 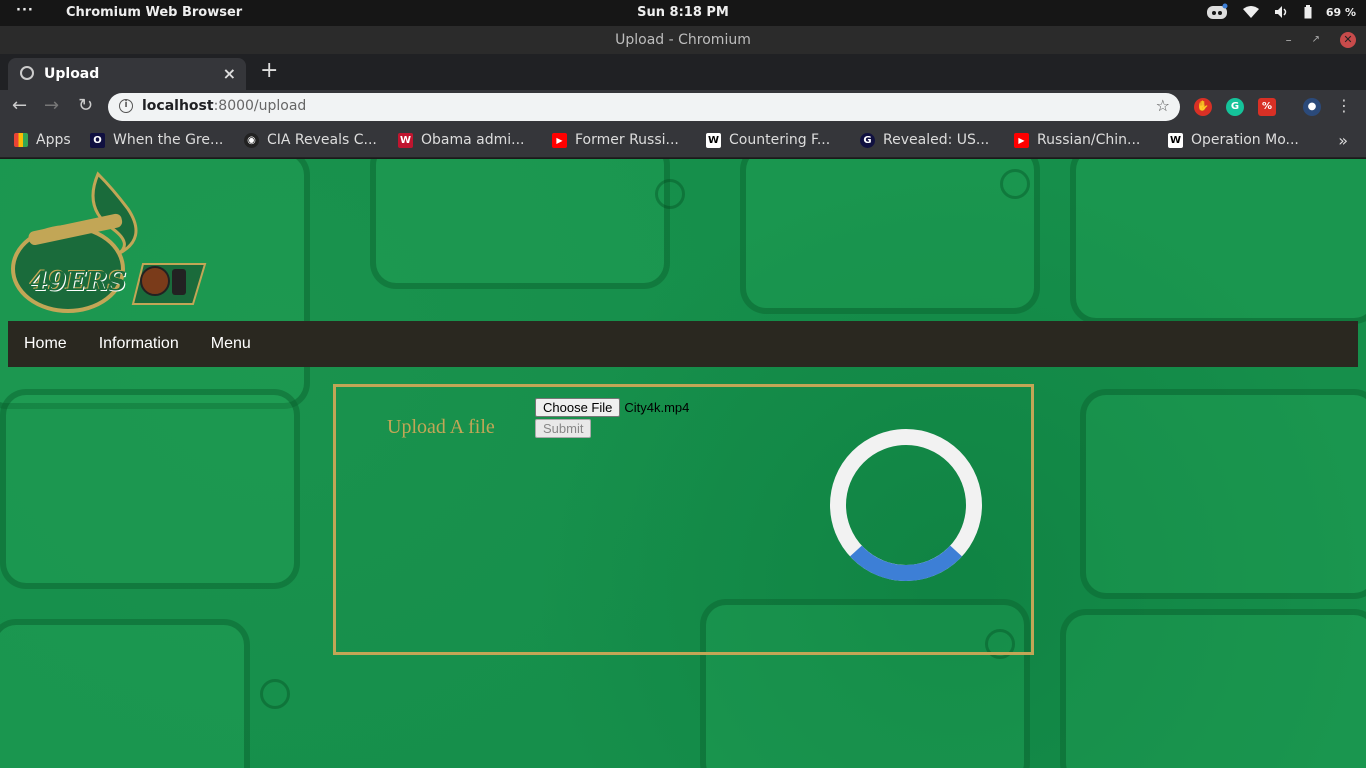 I want to click on chrome-menu-icon: ⋮, so click(x=1344, y=105).